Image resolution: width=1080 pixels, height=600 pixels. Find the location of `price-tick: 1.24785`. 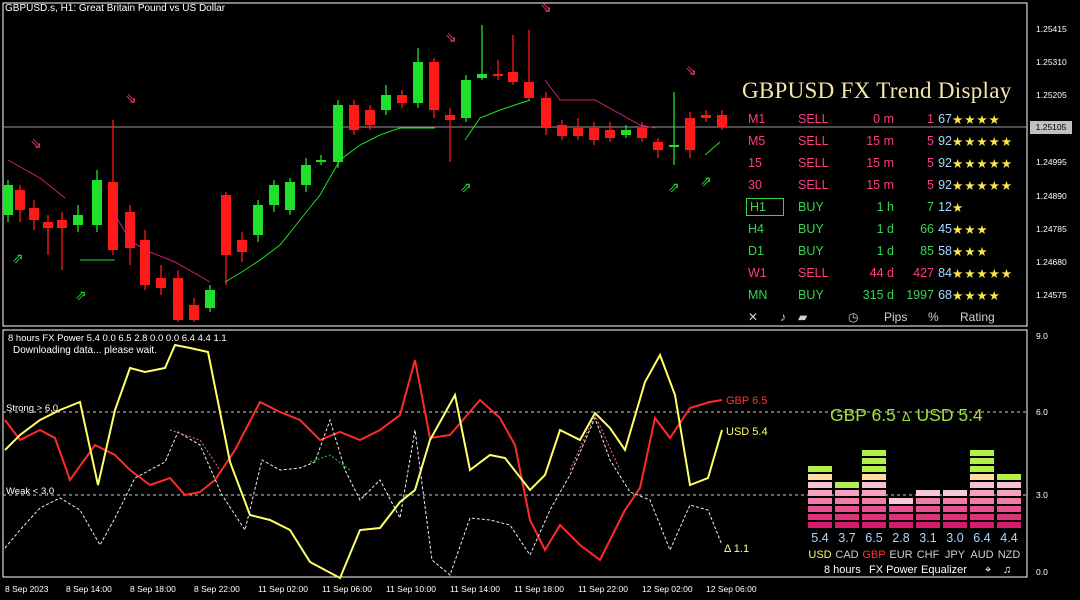

price-tick: 1.24785 is located at coordinates (1051, 229).